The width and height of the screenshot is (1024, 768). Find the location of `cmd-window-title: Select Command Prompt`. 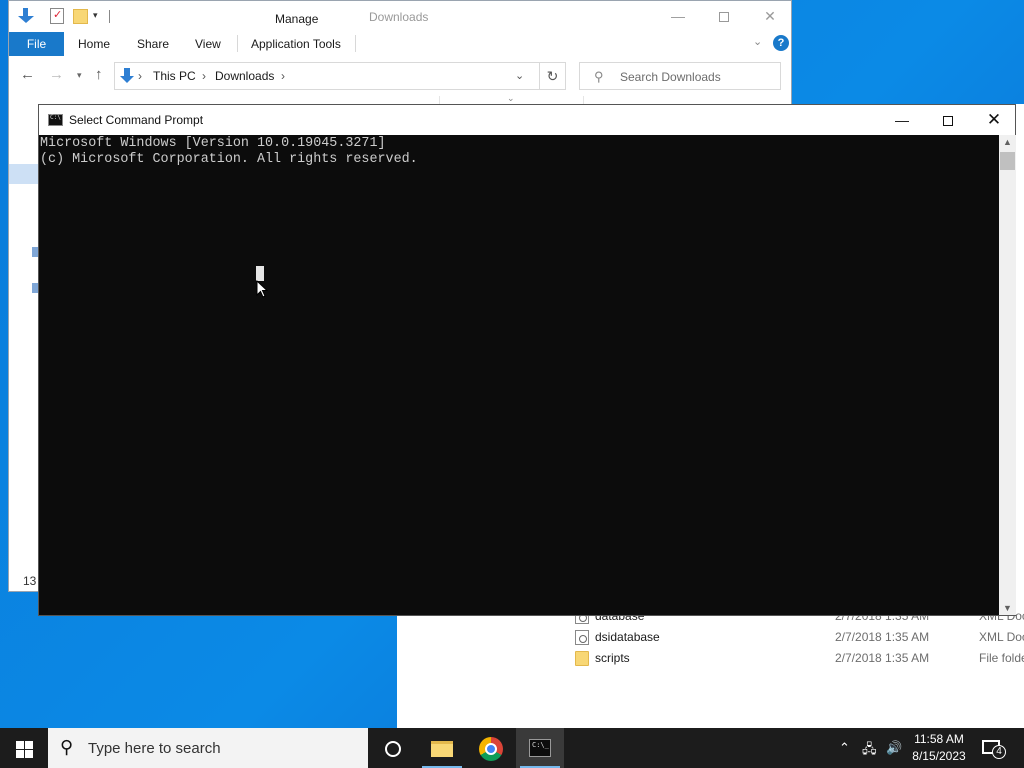

cmd-window-title: Select Command Prompt is located at coordinates (136, 120).